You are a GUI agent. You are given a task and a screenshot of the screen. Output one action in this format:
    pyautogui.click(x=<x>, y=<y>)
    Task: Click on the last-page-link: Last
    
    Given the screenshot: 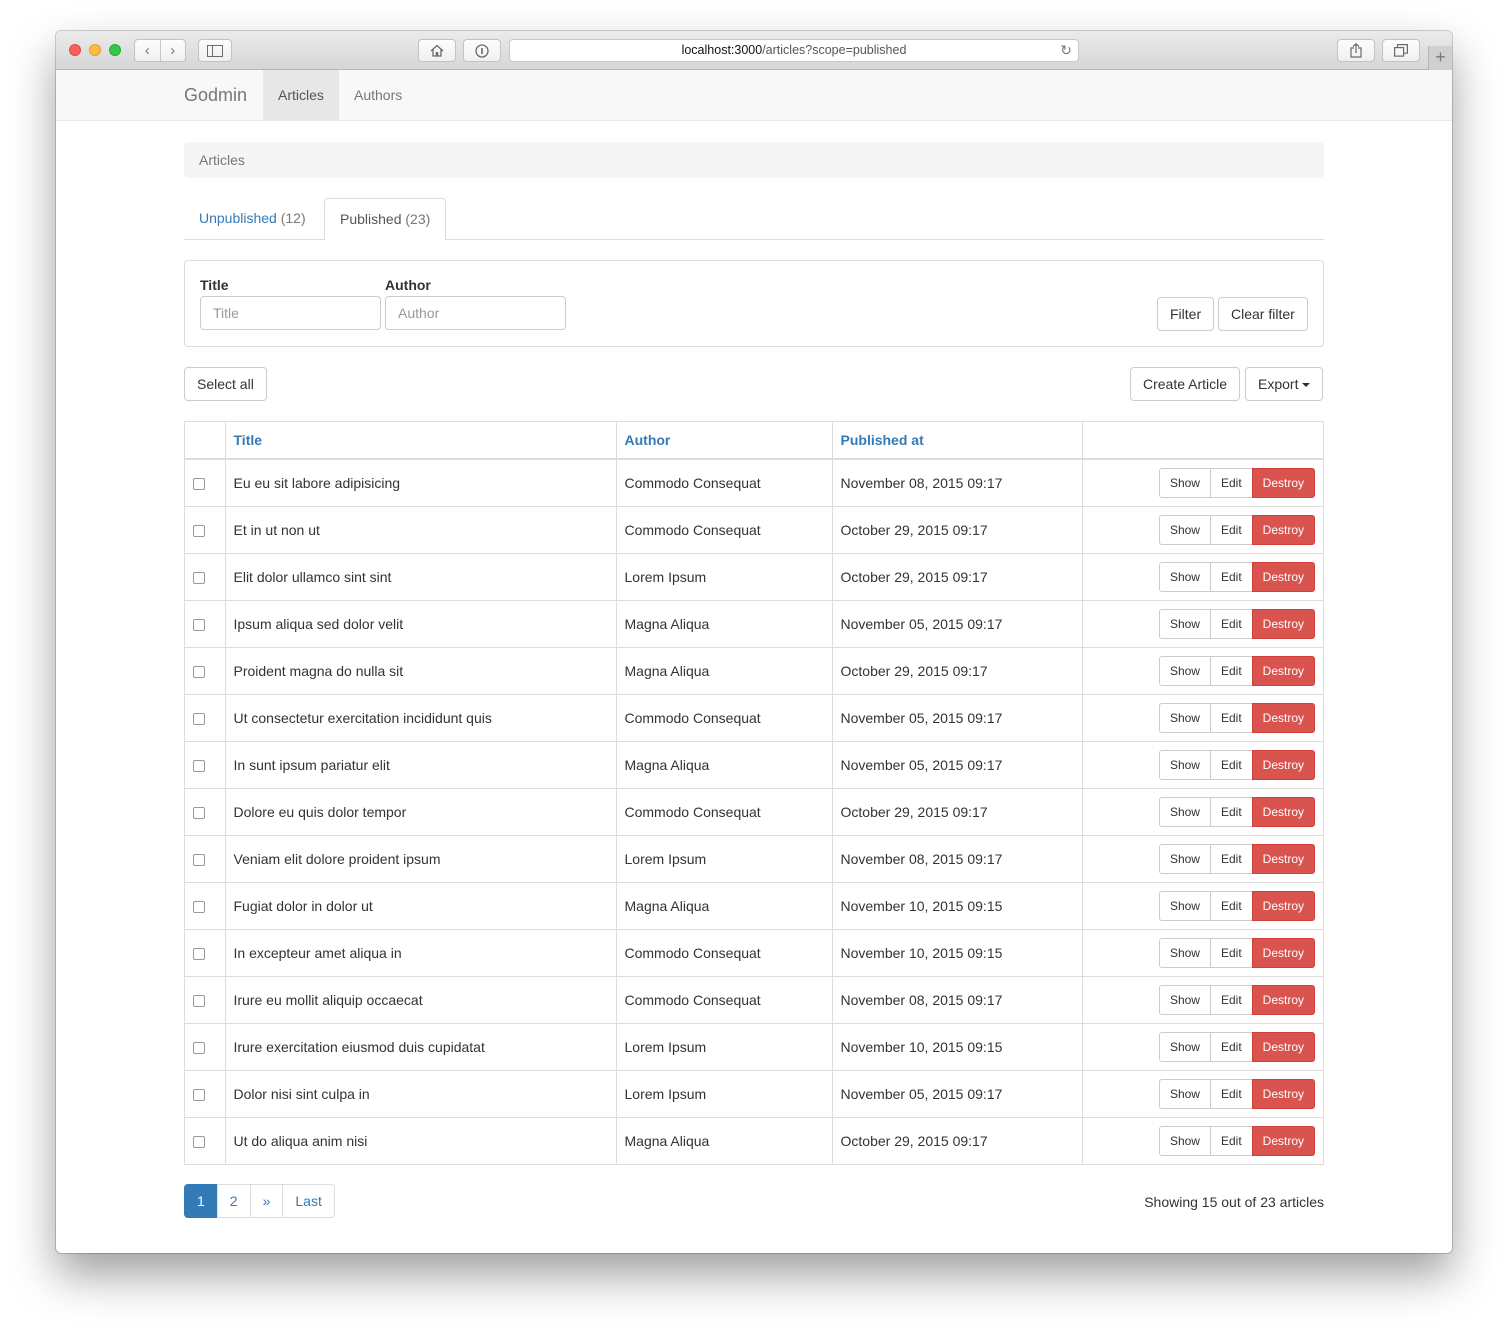 What is the action you would take?
    pyautogui.click(x=308, y=1201)
    